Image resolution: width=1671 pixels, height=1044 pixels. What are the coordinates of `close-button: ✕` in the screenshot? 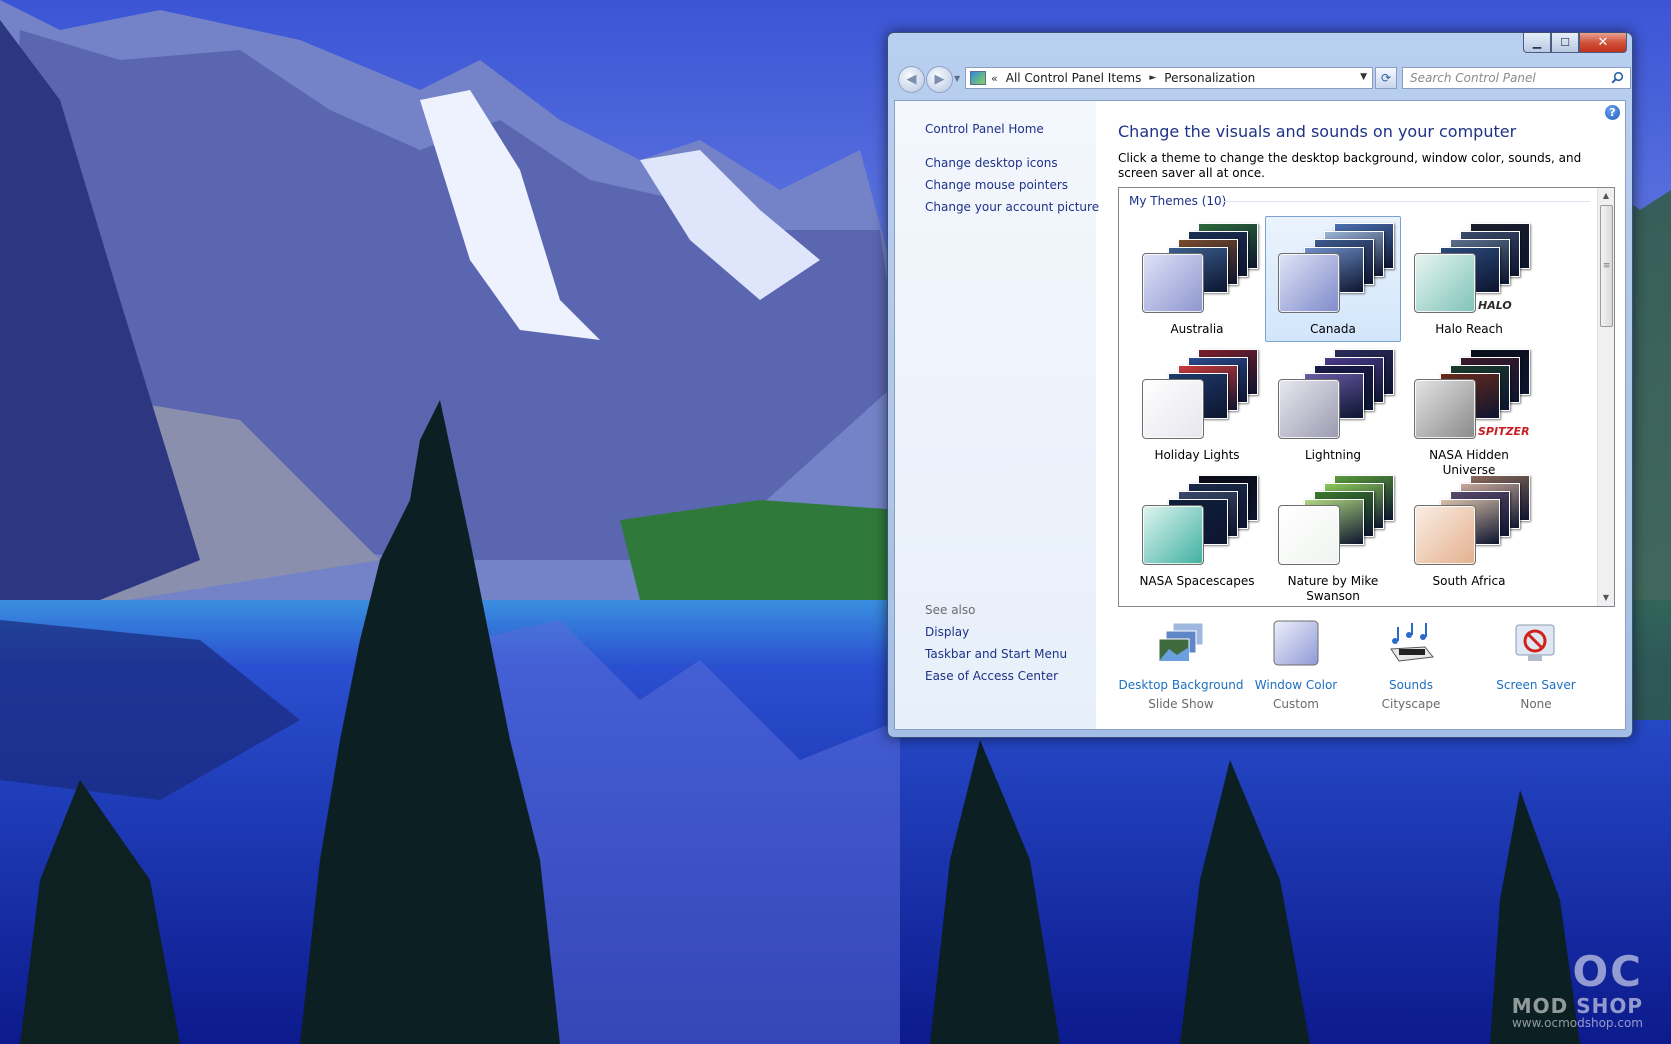 It's located at (1603, 43).